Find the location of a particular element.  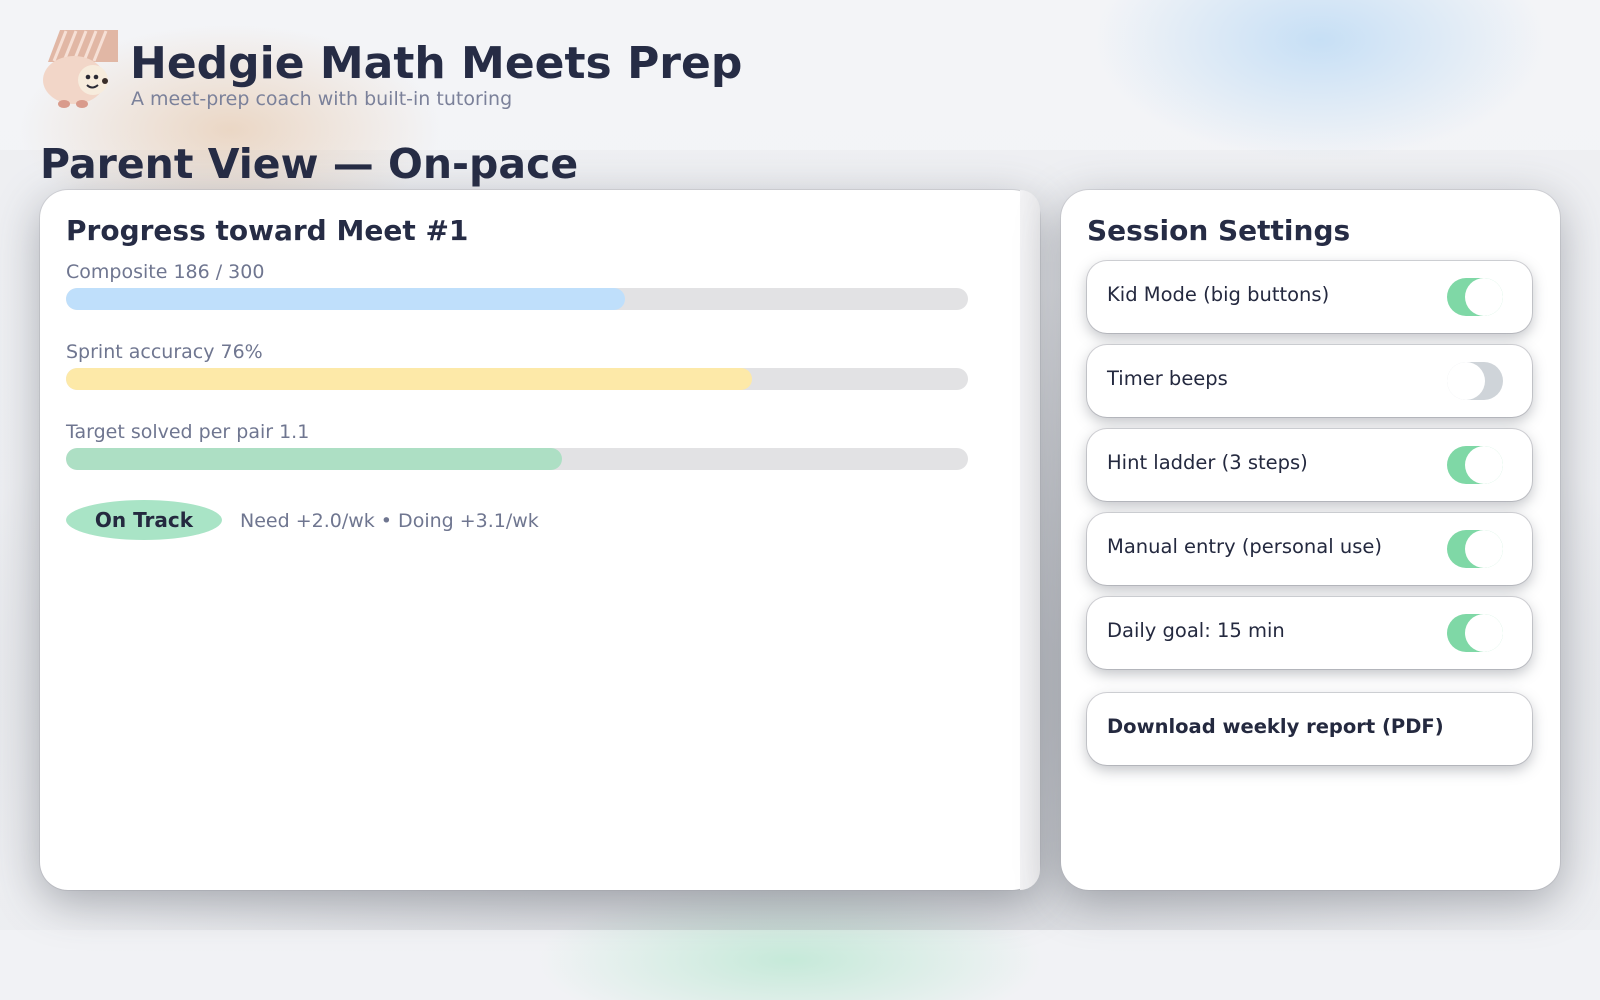

composite-progress-fill is located at coordinates (346, 299).